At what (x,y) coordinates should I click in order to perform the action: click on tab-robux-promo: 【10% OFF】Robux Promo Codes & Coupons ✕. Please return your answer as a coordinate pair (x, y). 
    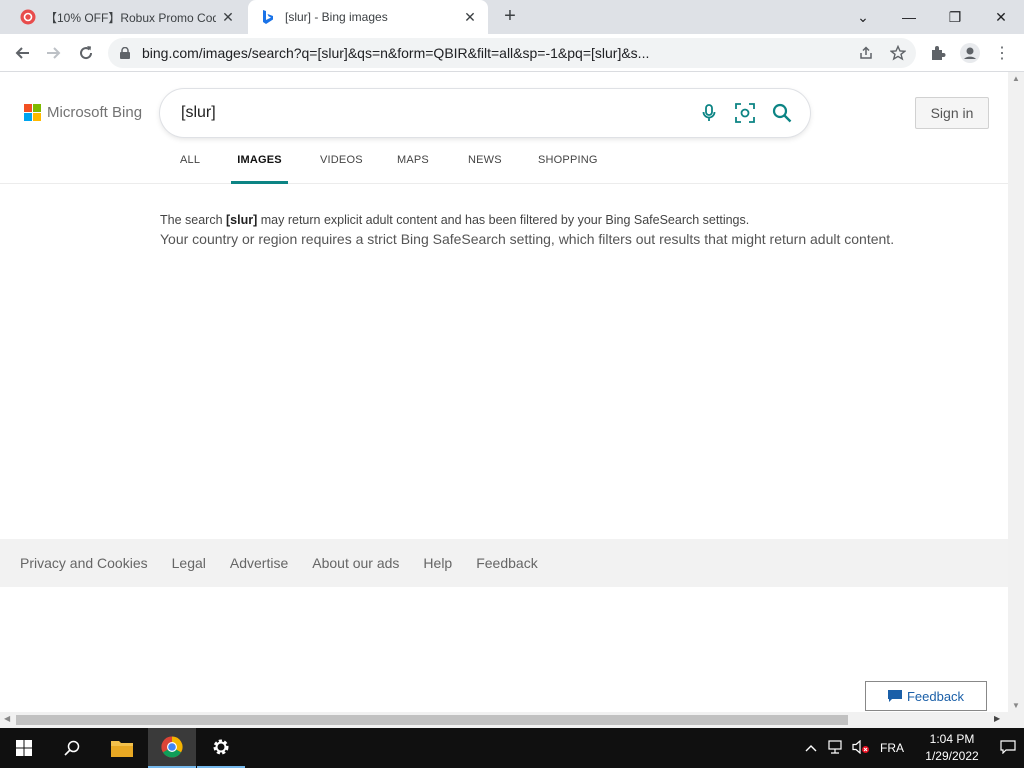
    Looking at the image, I should click on (127, 17).